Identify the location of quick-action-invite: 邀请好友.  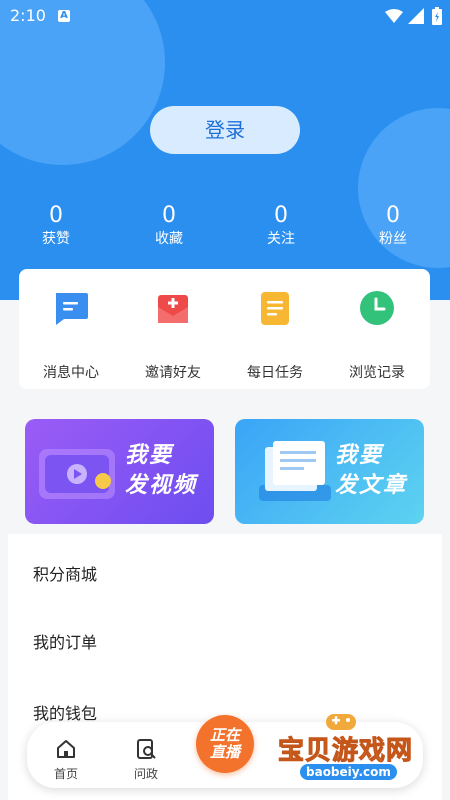
(173, 335).